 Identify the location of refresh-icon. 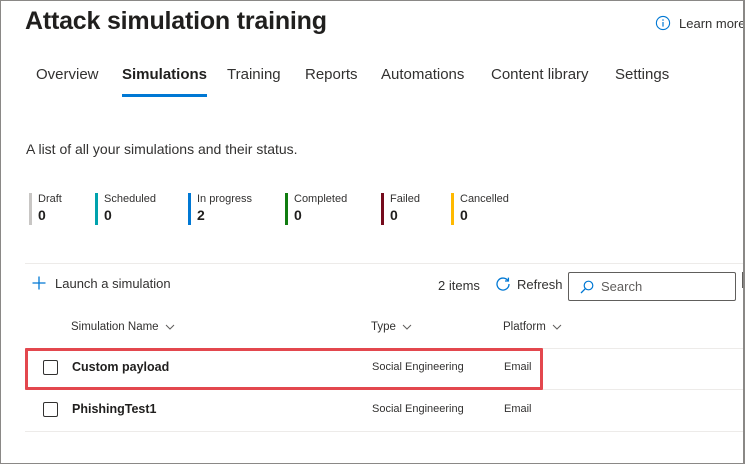
(503, 284).